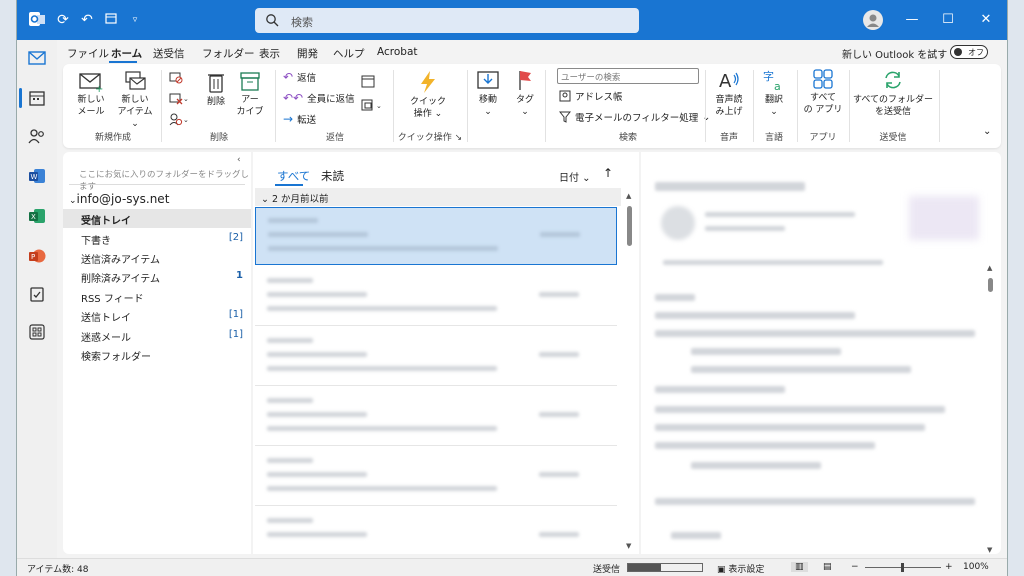  What do you see at coordinates (575, 176) in the screenshot?
I see `sort-by-date: 日付 ⌄` at bounding box center [575, 176].